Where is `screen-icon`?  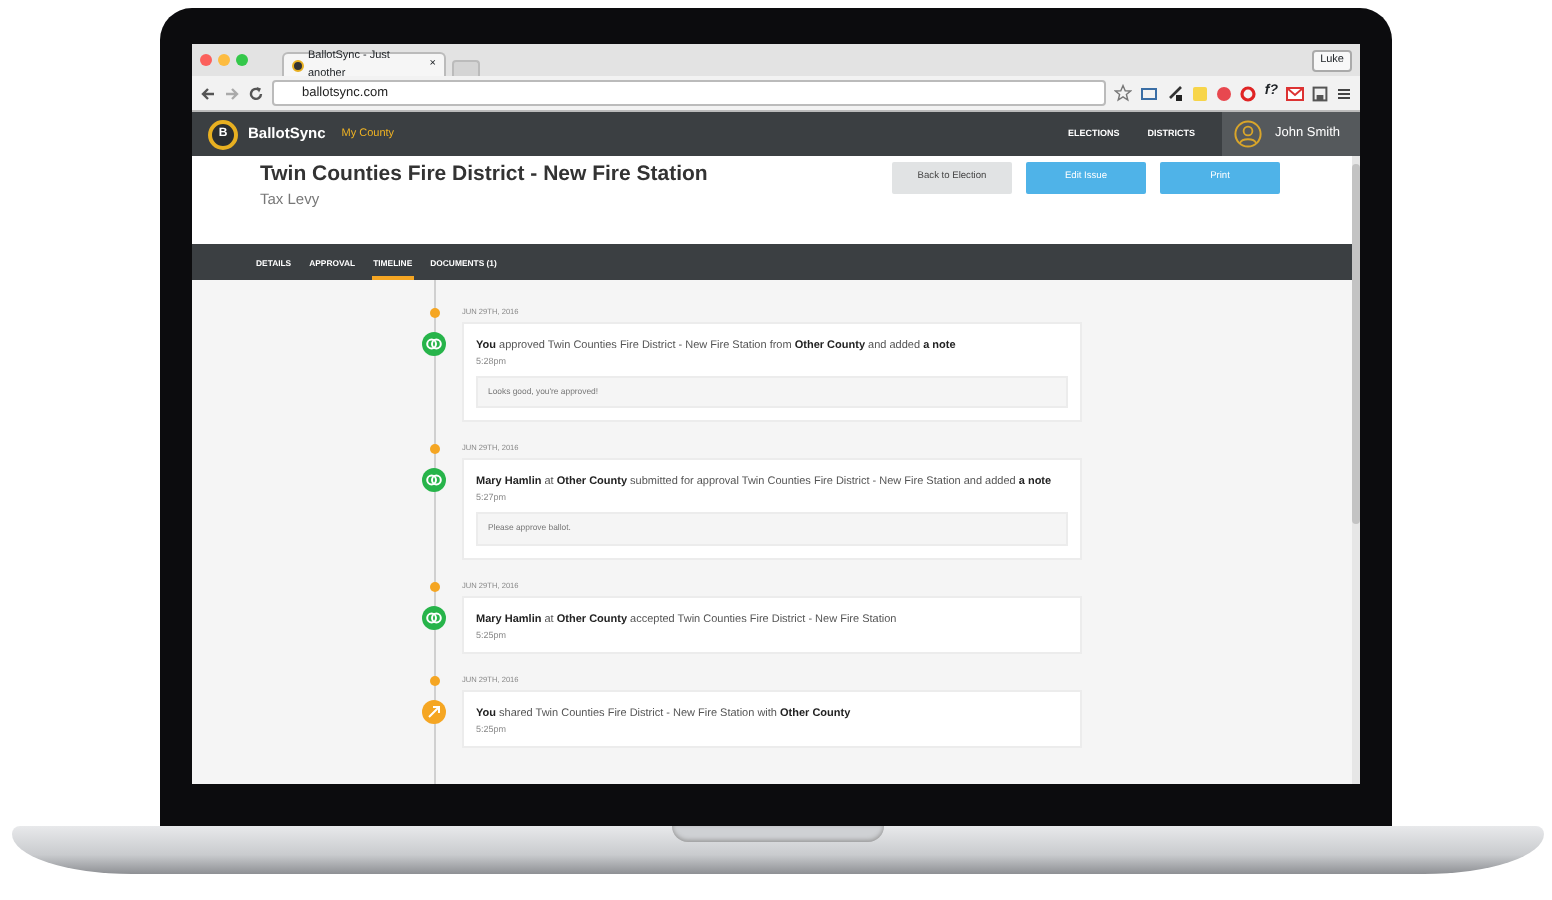 screen-icon is located at coordinates (1149, 93).